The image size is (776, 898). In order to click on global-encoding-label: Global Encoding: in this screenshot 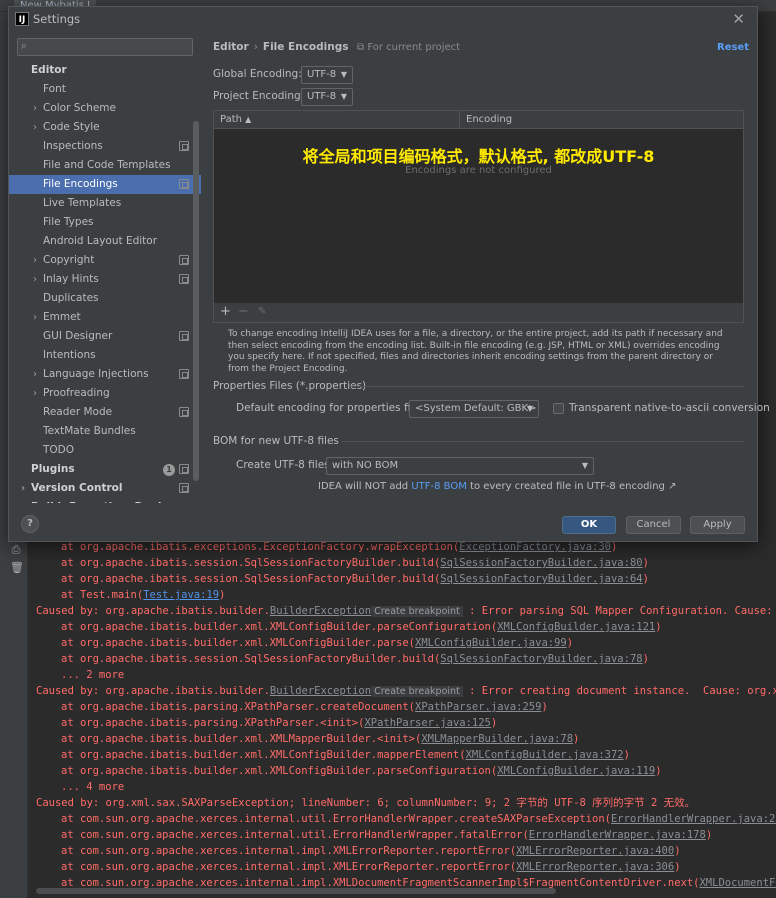, I will do `click(257, 74)`.